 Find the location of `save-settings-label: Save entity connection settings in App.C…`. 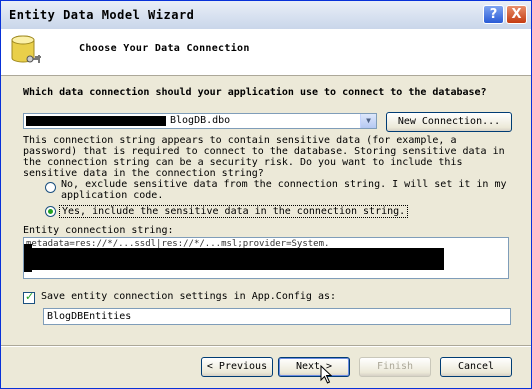

save-settings-label: Save entity connection settings in App.C… is located at coordinates (188, 296).